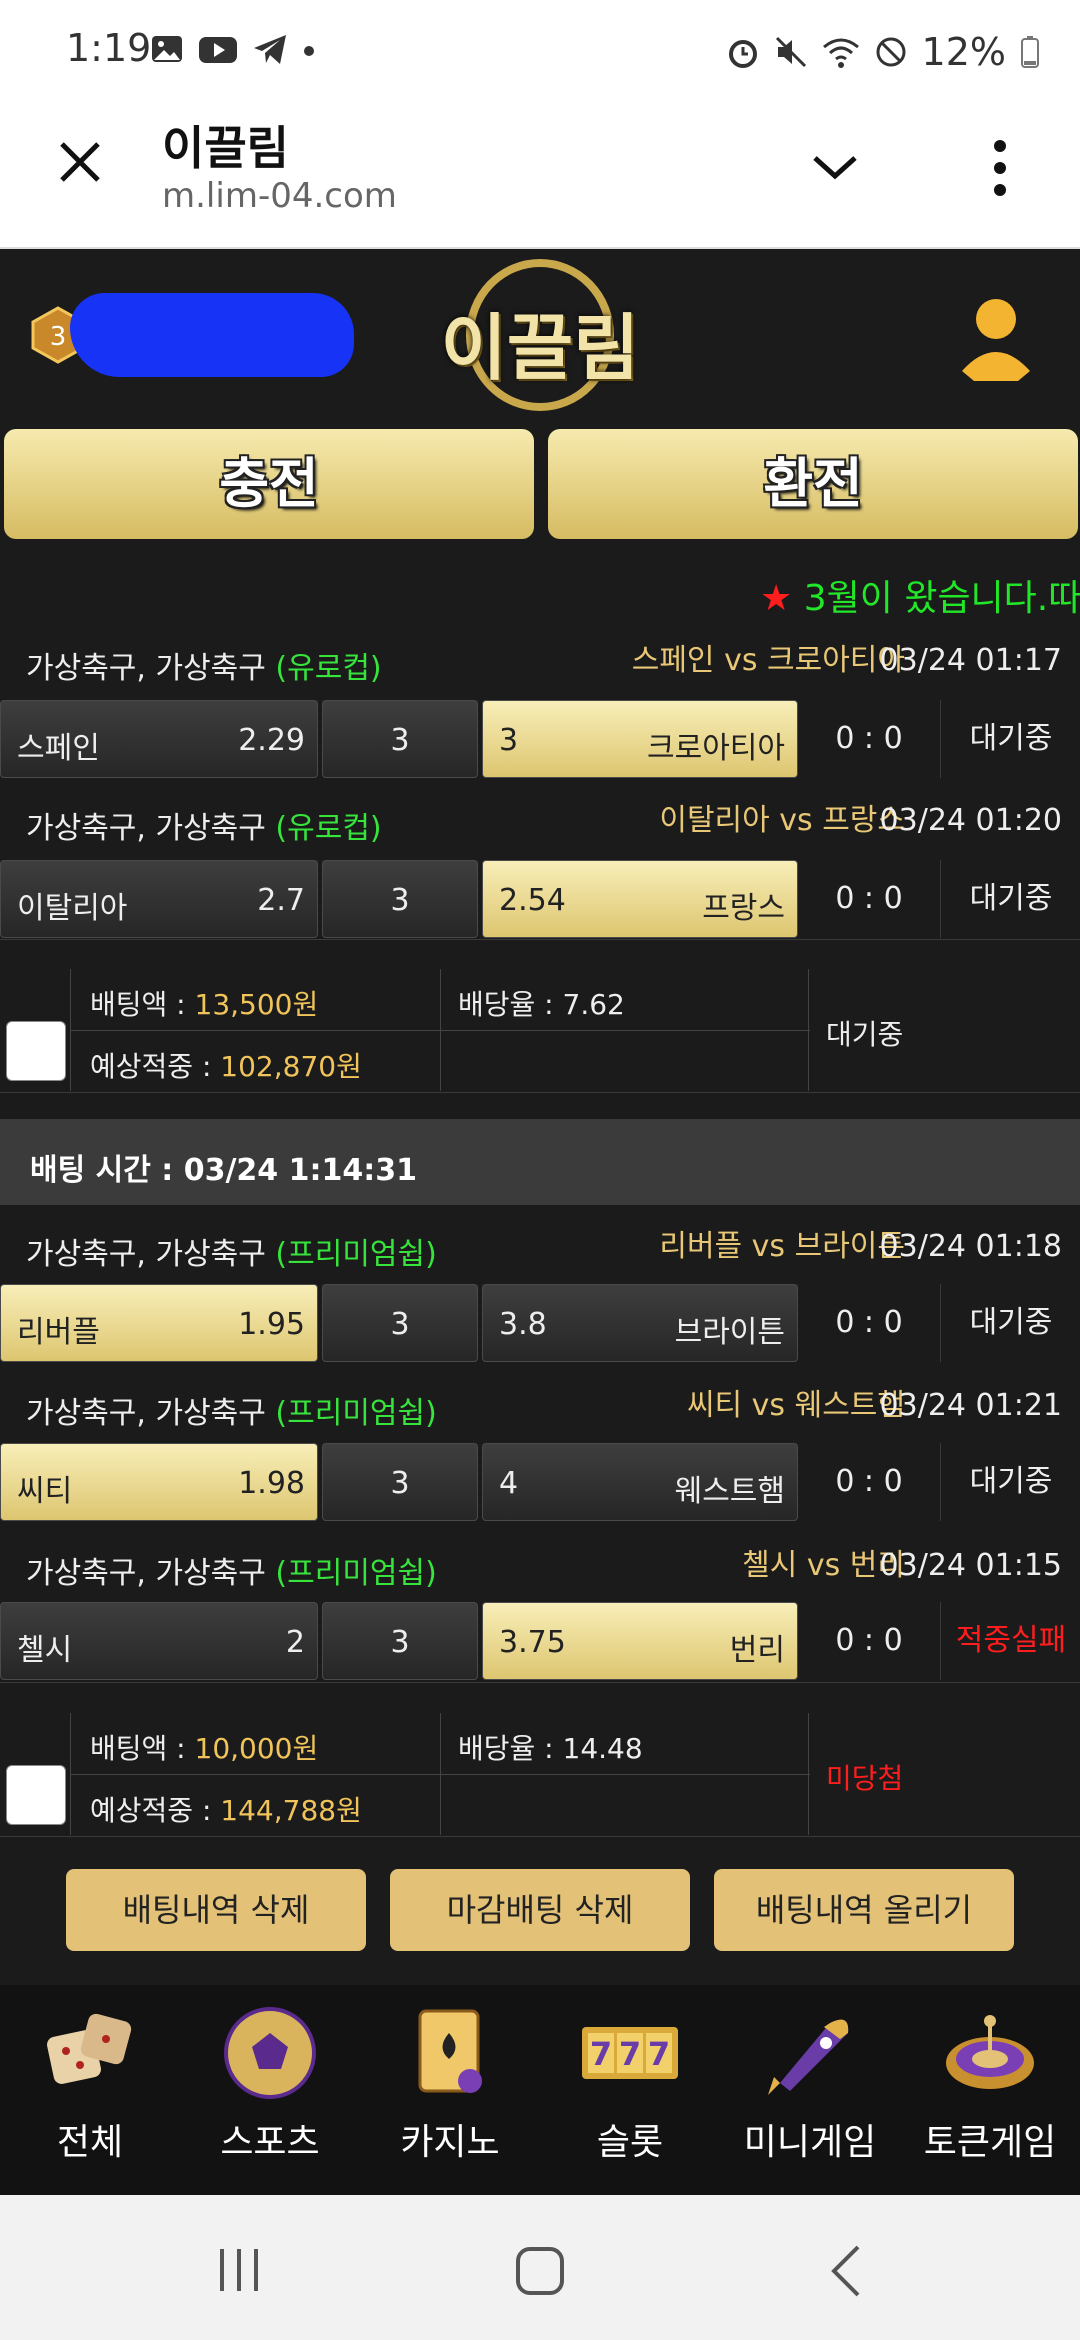  What do you see at coordinates (865, 1034) in the screenshot?
I see `result-status: 대기중` at bounding box center [865, 1034].